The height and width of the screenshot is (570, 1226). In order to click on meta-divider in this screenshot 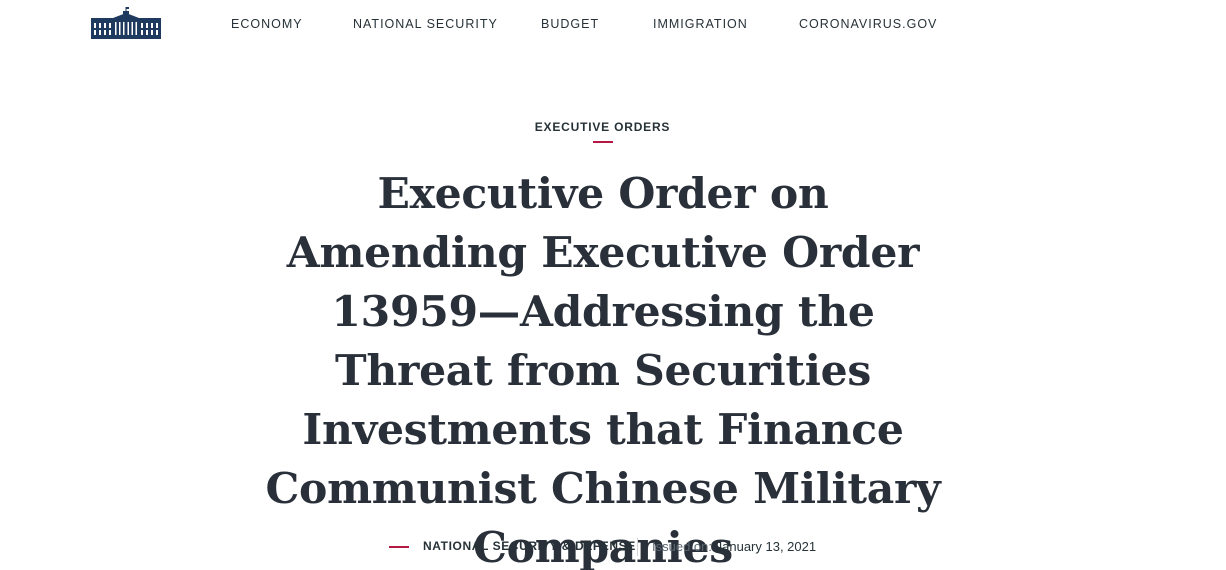, I will do `click(637, 547)`.